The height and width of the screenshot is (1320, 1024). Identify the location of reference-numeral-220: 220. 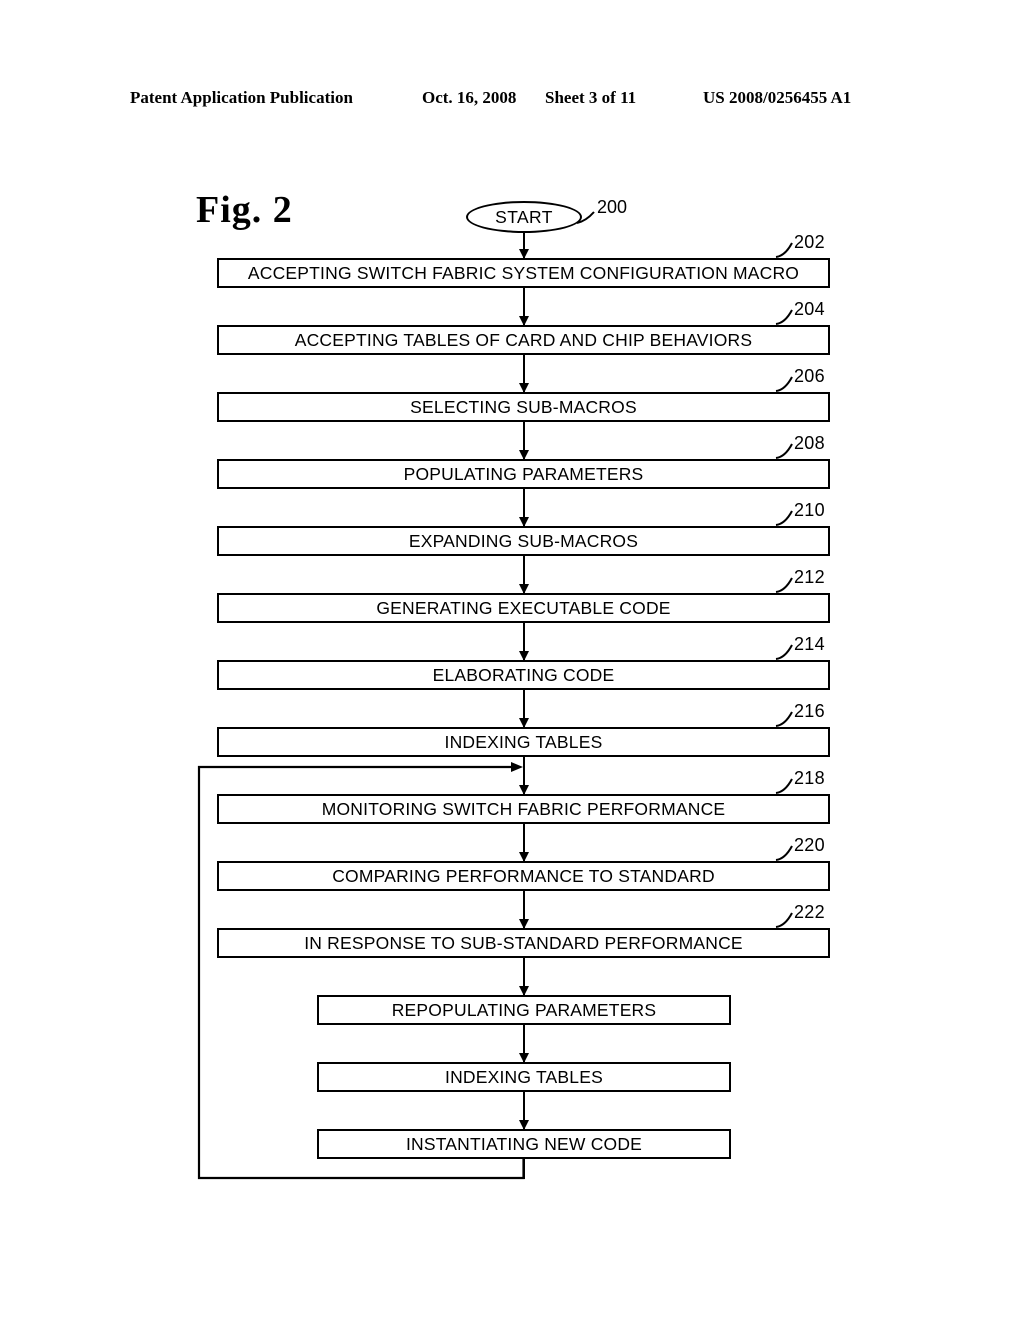
(800, 848).